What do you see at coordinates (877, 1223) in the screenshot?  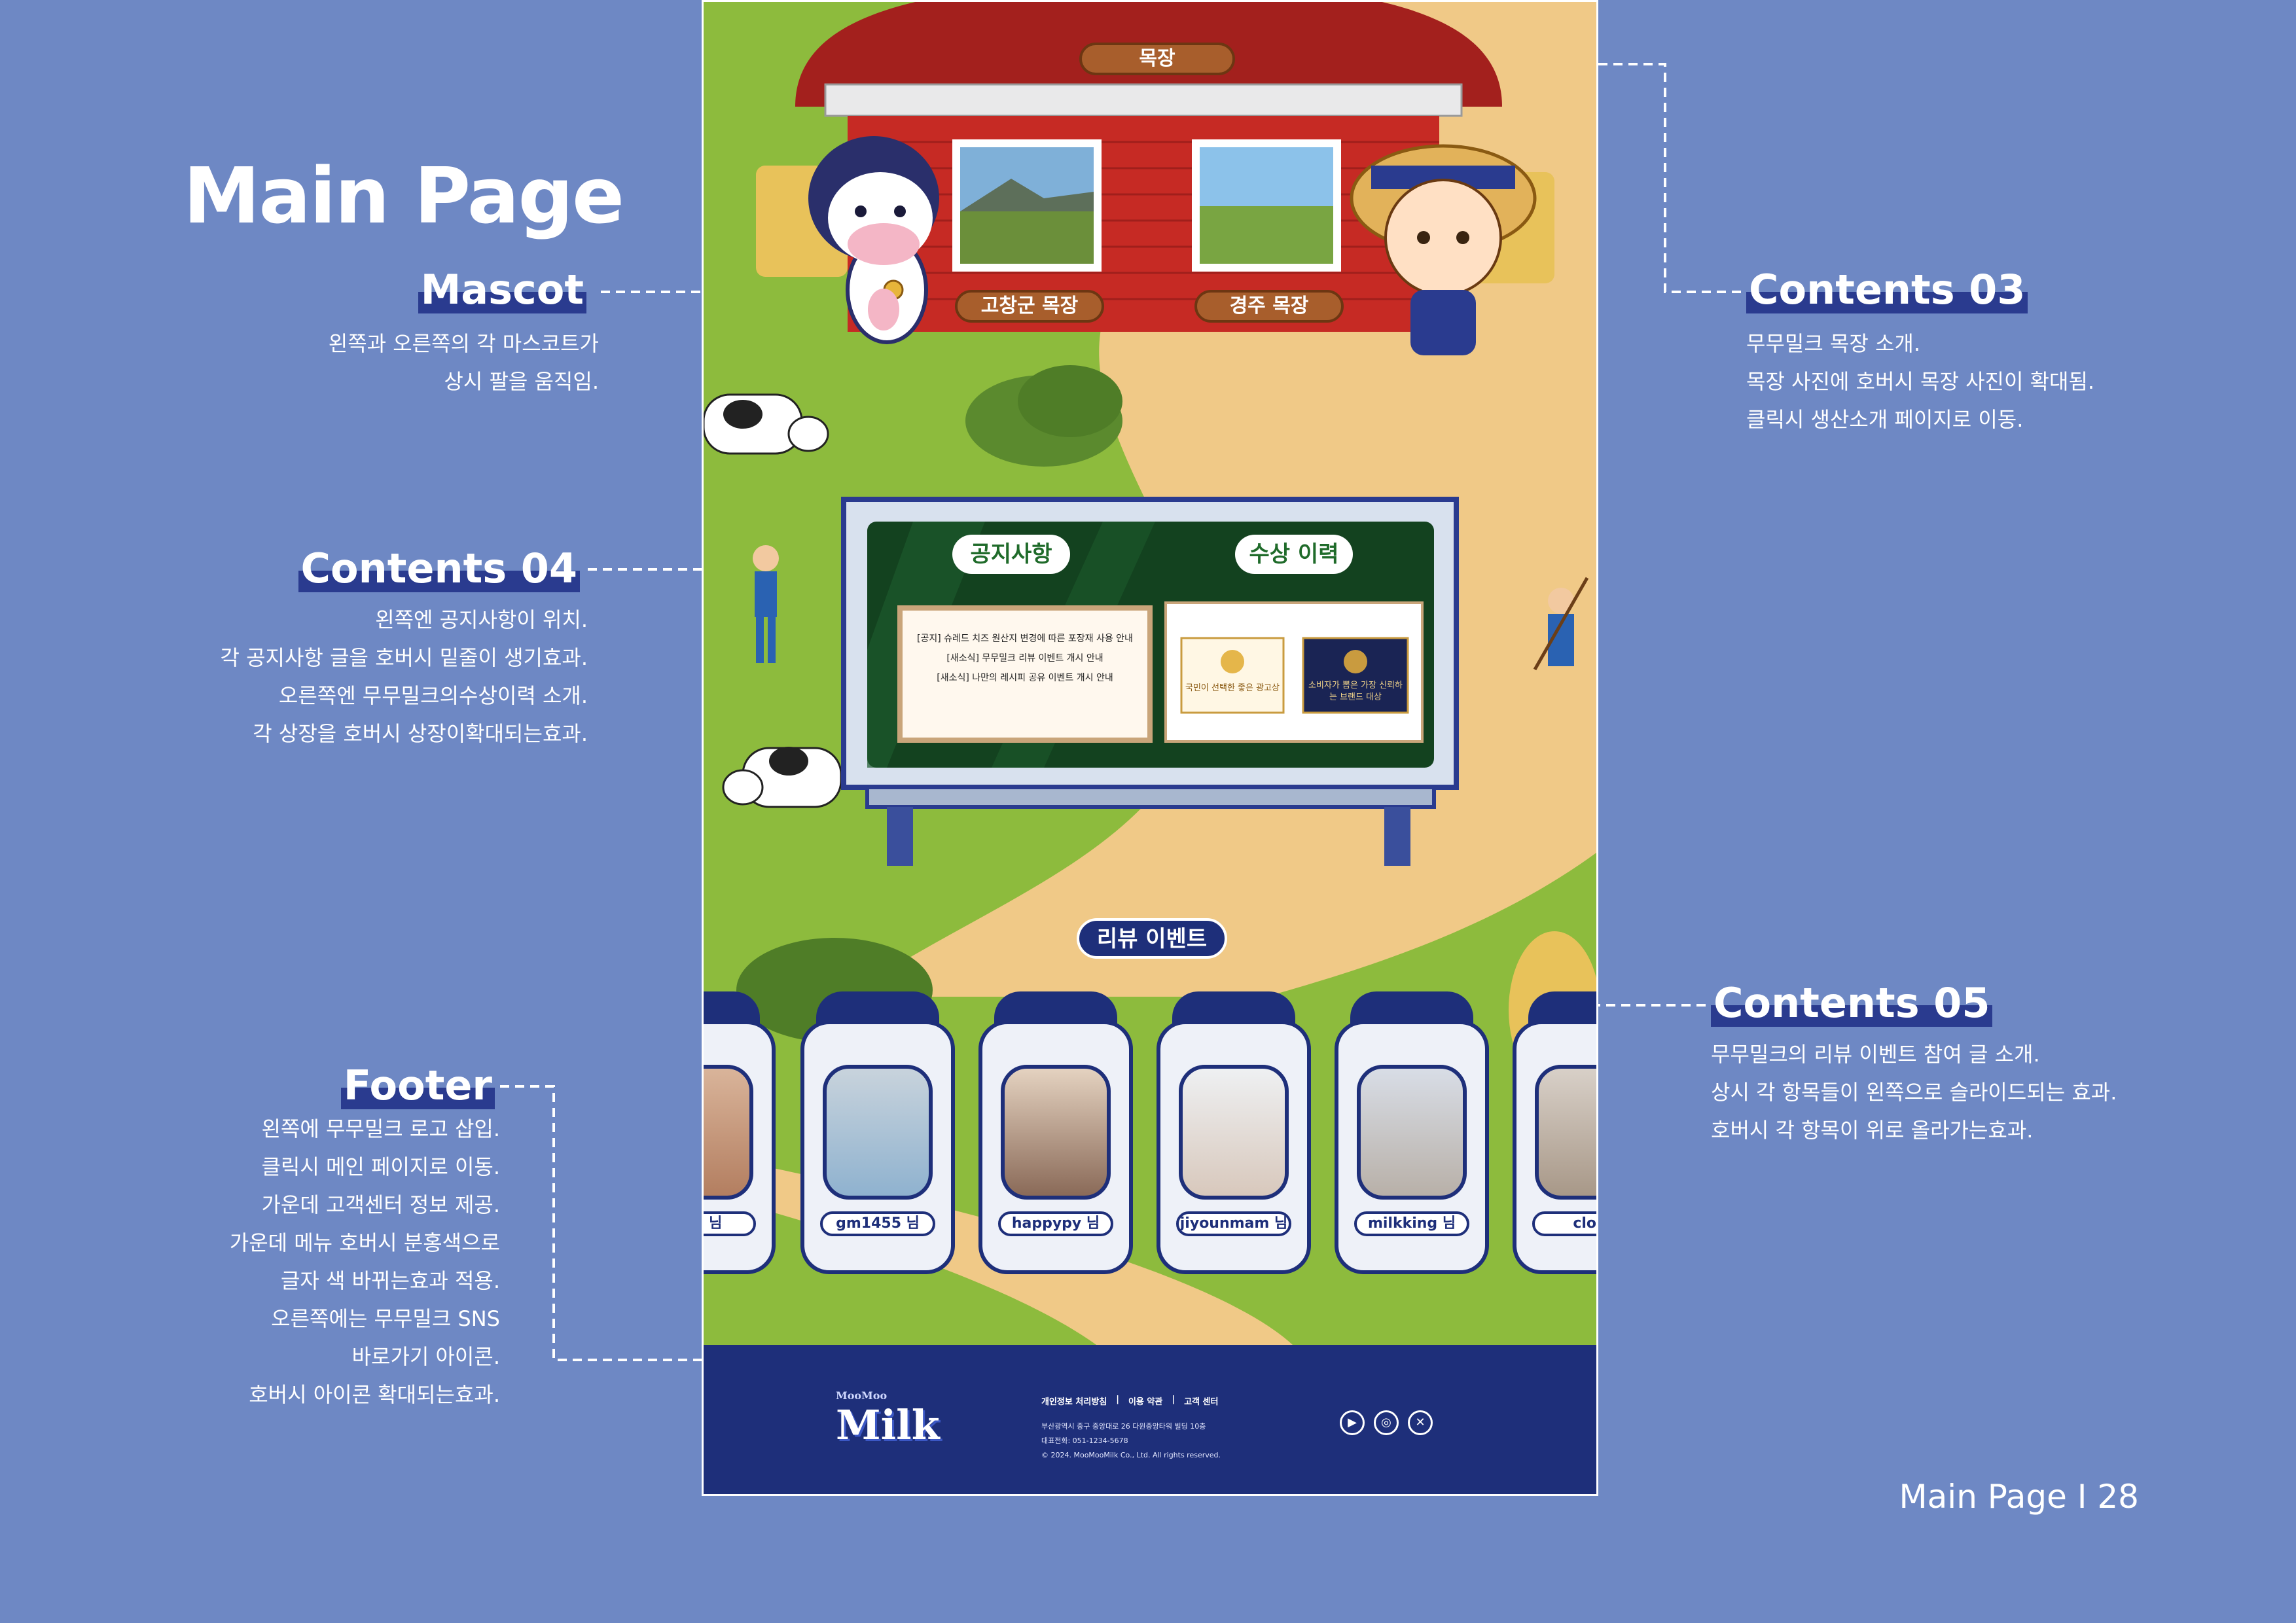 I see `reviewer-name: gm1455 님` at bounding box center [877, 1223].